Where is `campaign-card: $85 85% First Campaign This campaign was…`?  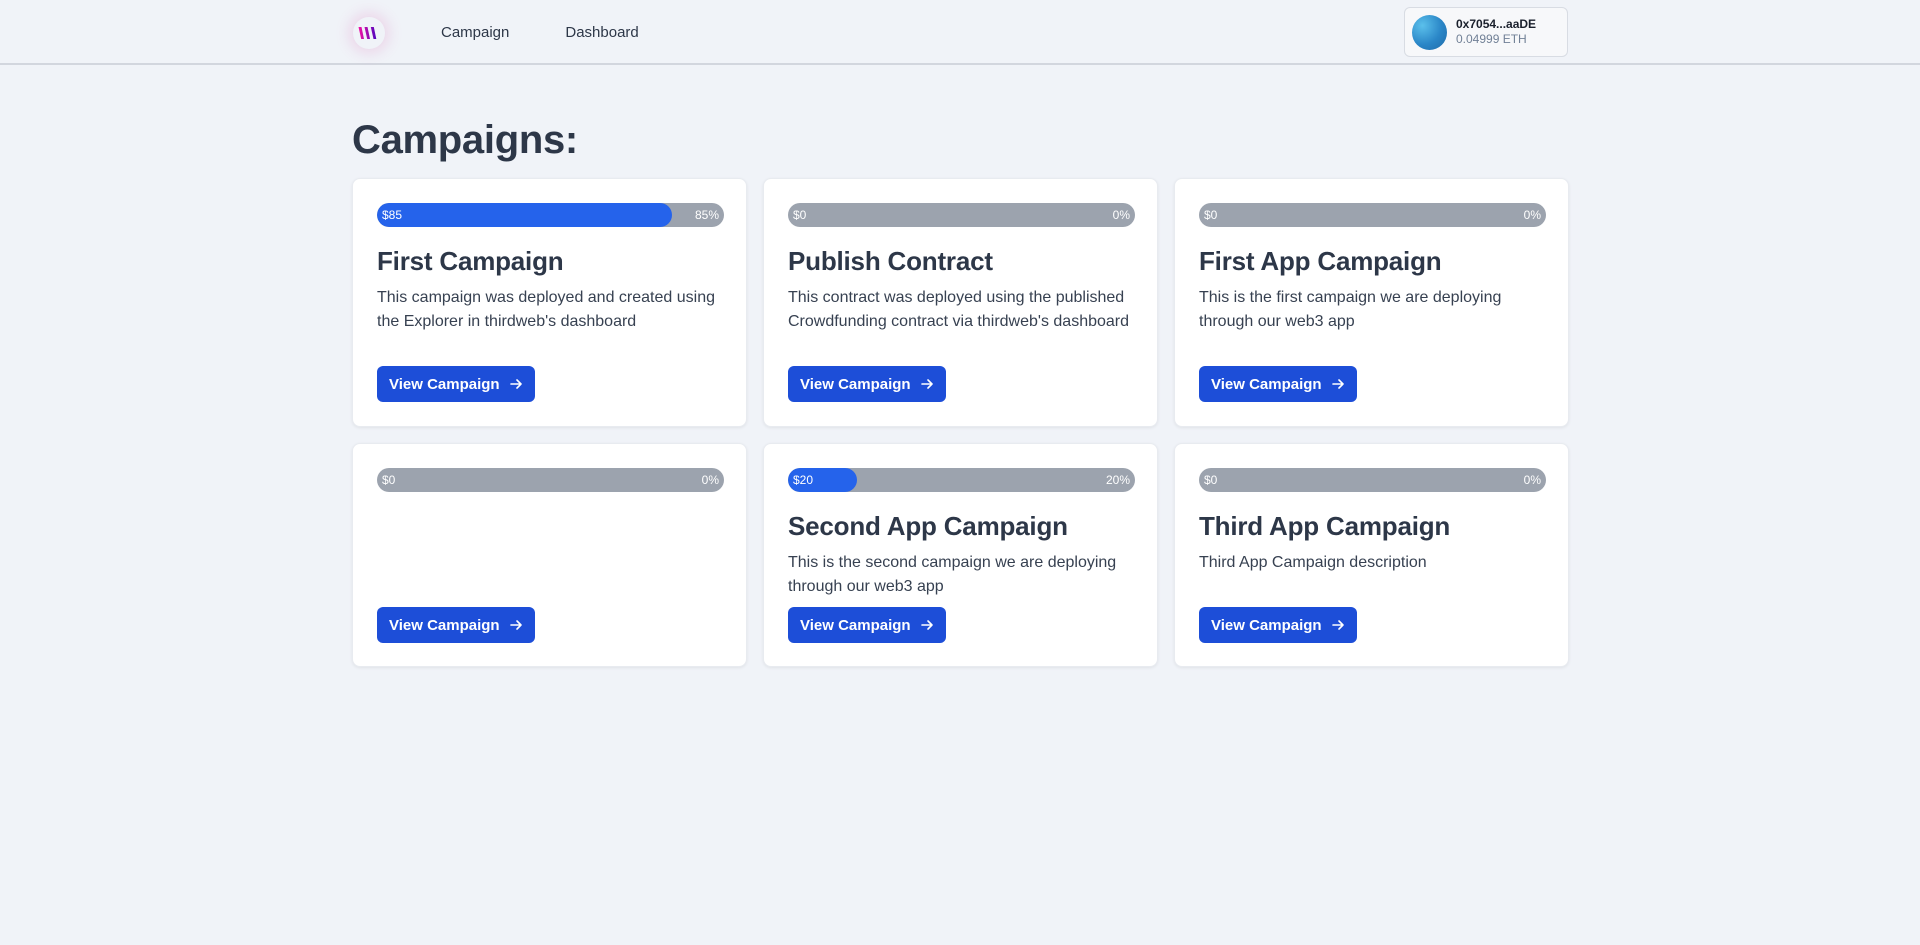
campaign-card: $85 85% First Campaign This campaign was… is located at coordinates (549, 302).